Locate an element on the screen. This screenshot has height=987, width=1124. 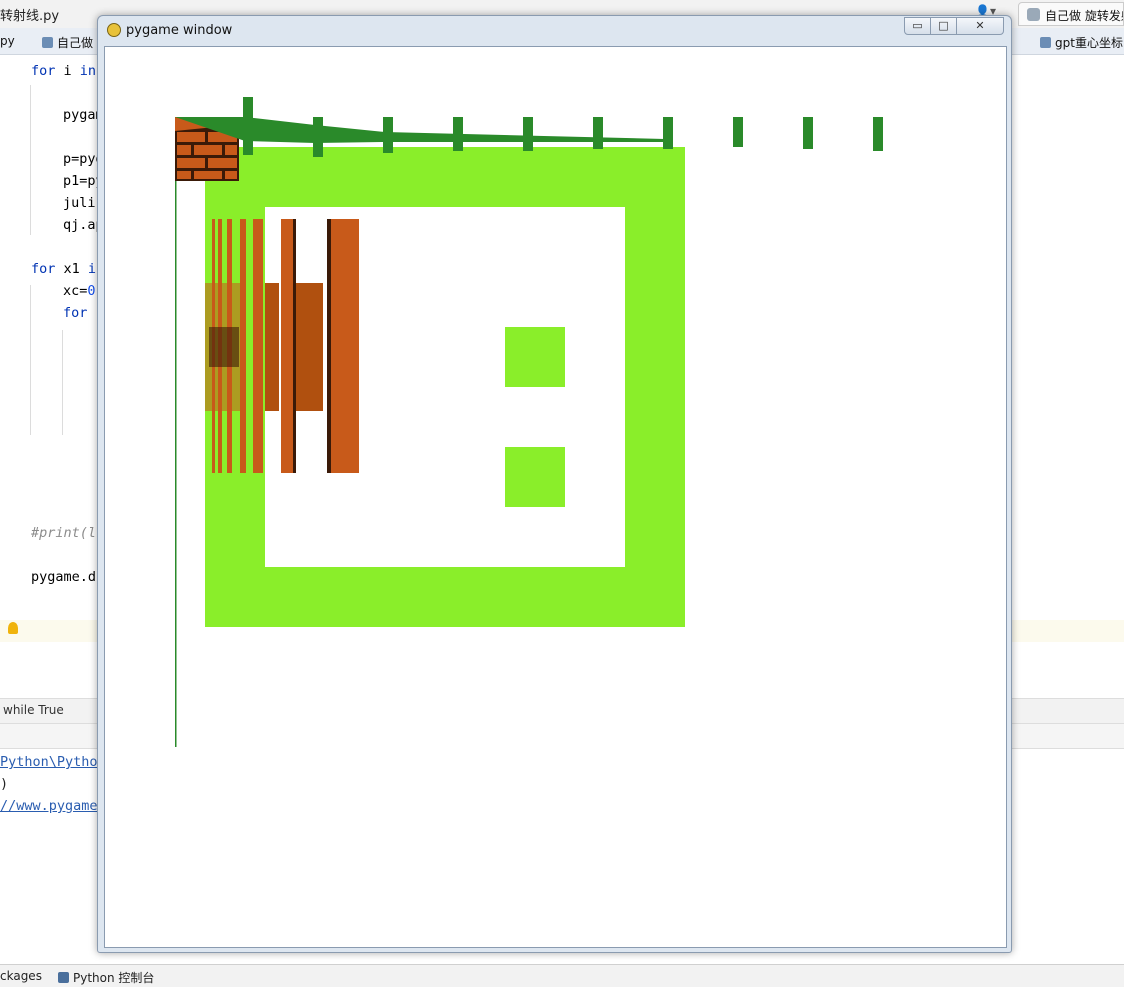
browser-tab-label: 自己做 旋转发射 is located at coordinates (1084, 16).